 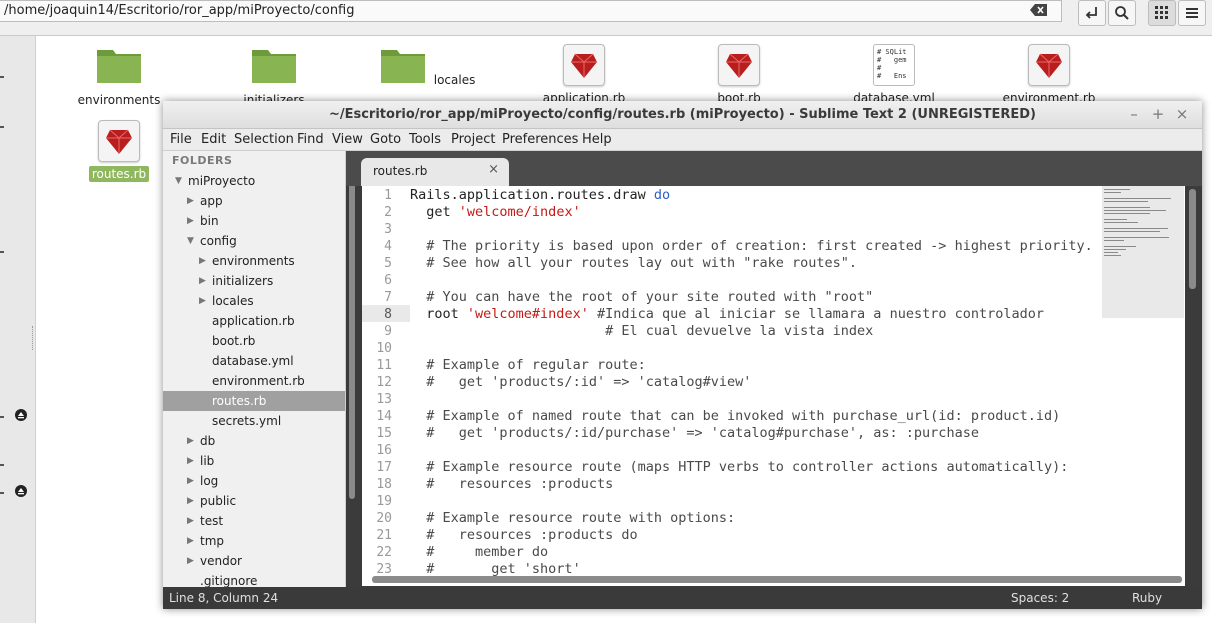 I want to click on grid-icon, so click(x=1161, y=12).